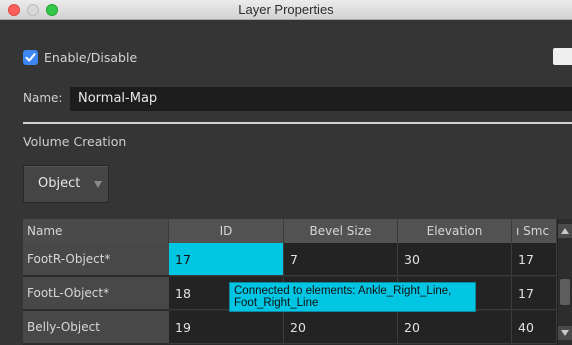 This screenshot has height=345, width=572. I want to click on name-input: Normal-Map, so click(321, 99).